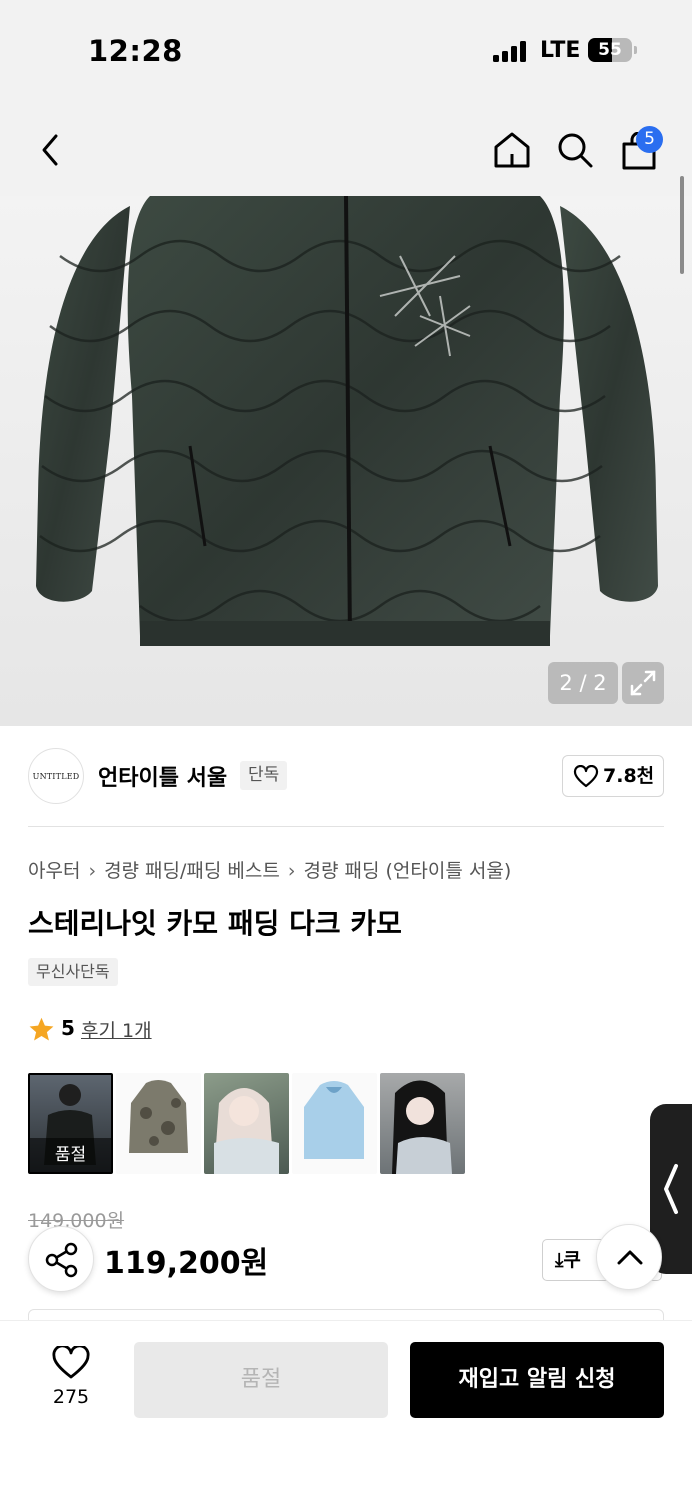  Describe the element at coordinates (186, 1263) in the screenshot. I see `sale-price: 119,200원` at that location.